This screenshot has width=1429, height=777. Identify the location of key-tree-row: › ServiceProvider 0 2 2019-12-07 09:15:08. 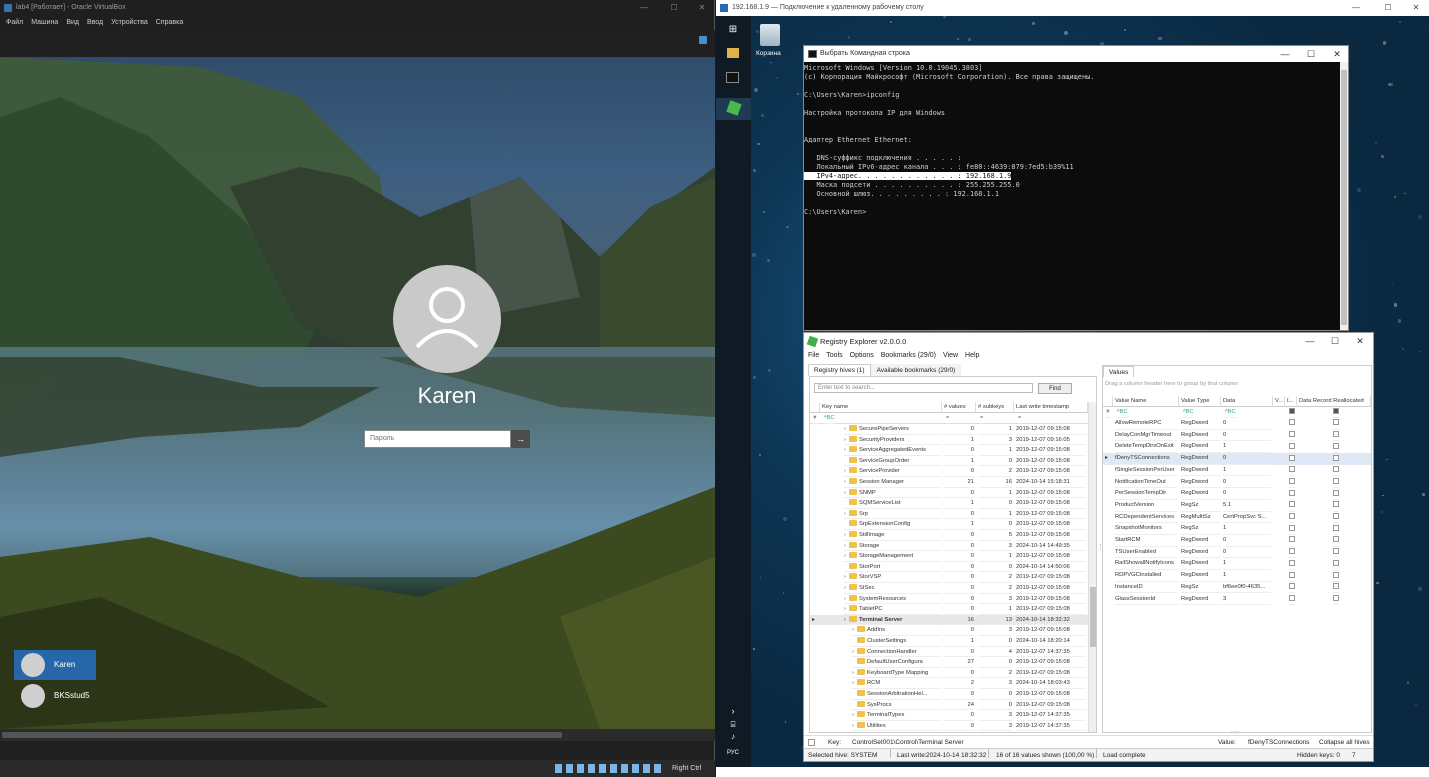
(949, 471).